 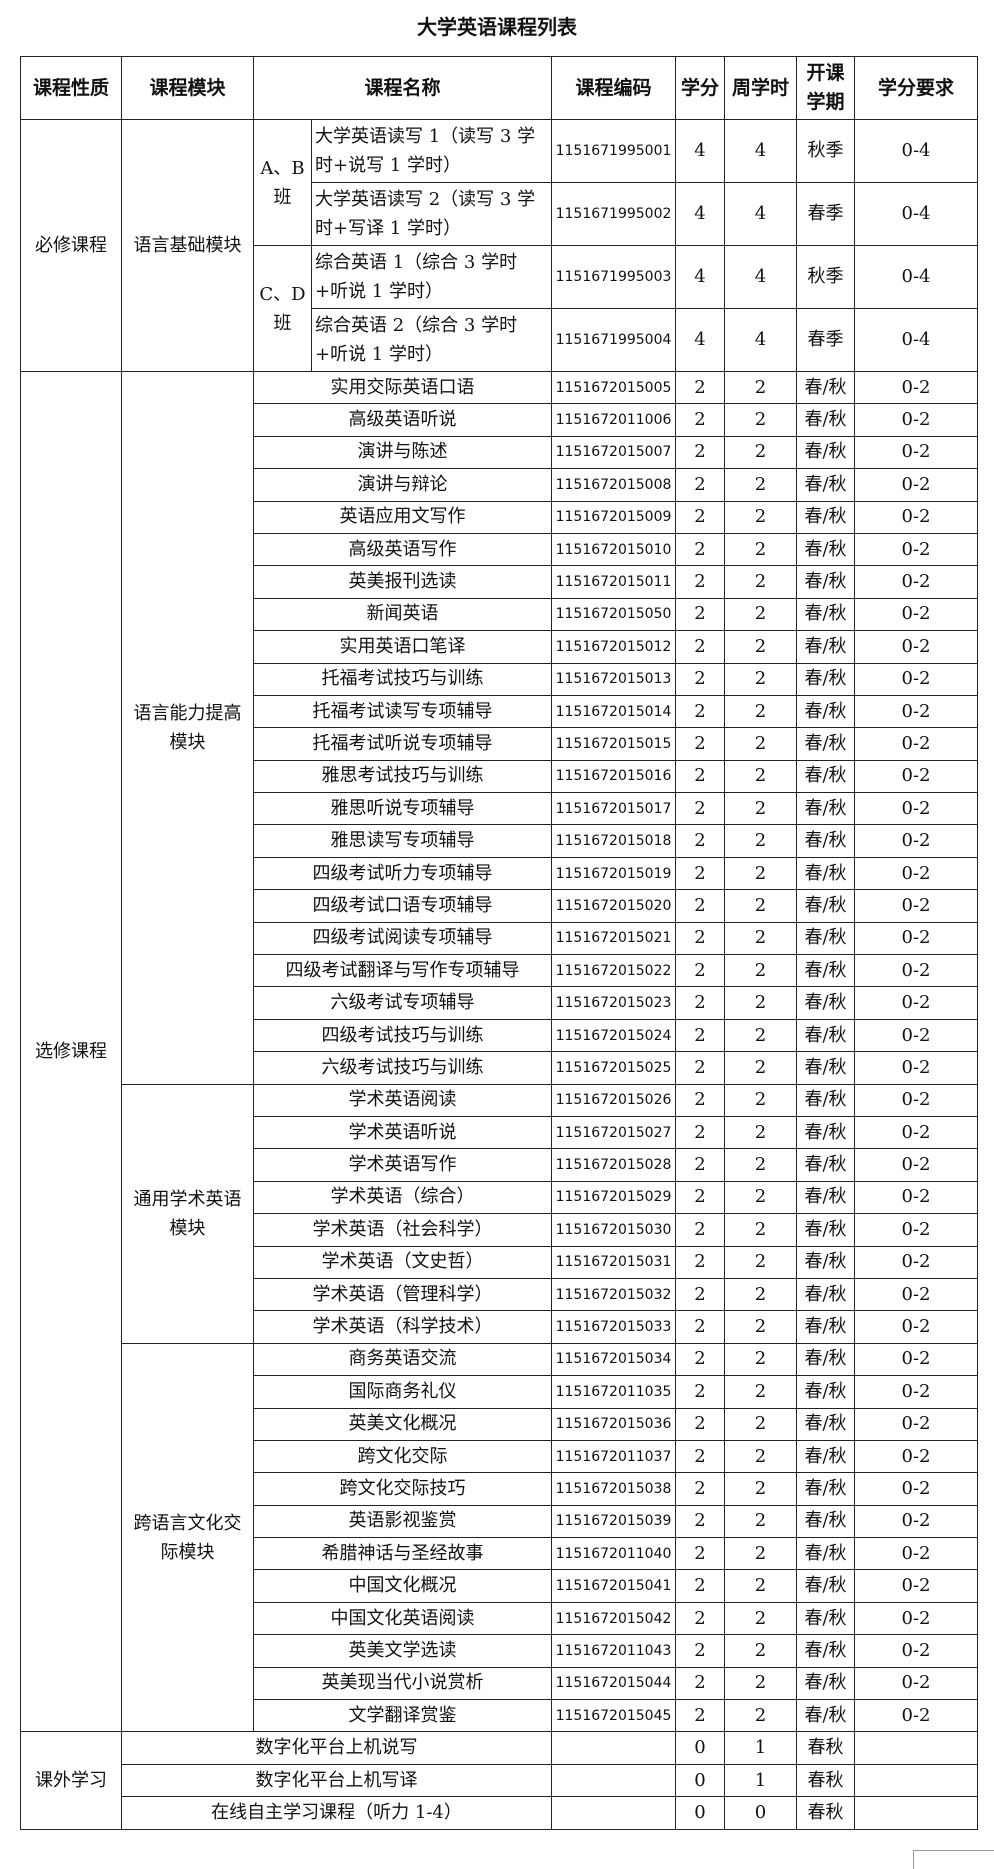 What do you see at coordinates (614, 1618) in the screenshot?
I see `course-code: 1151672015042` at bounding box center [614, 1618].